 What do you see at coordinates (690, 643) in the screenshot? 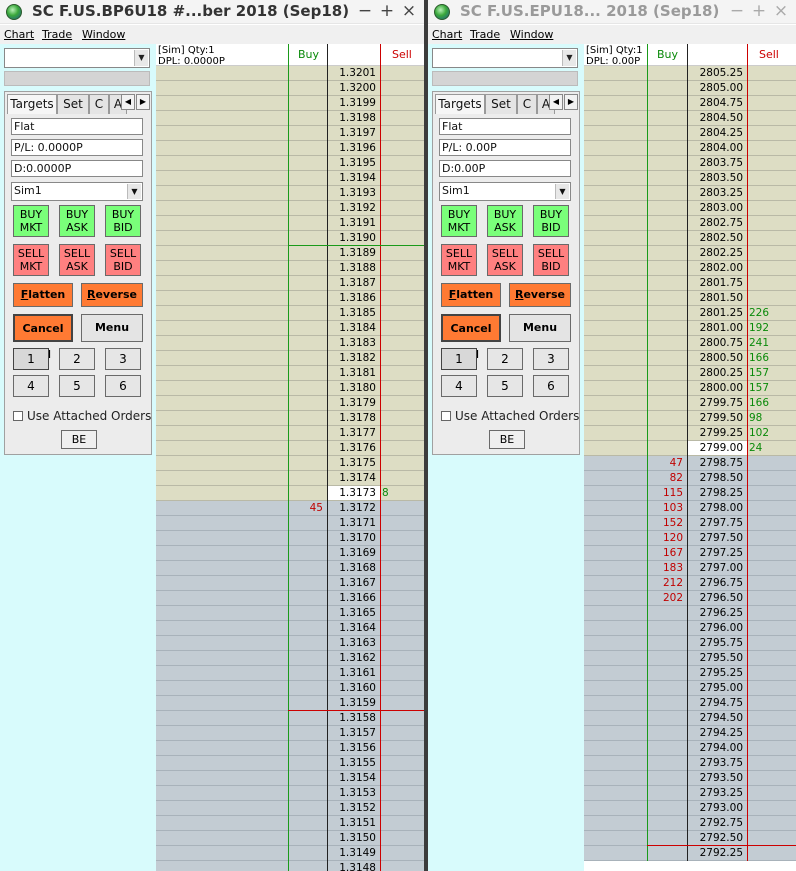
I see `ladder-row: 2795.75` at bounding box center [690, 643].